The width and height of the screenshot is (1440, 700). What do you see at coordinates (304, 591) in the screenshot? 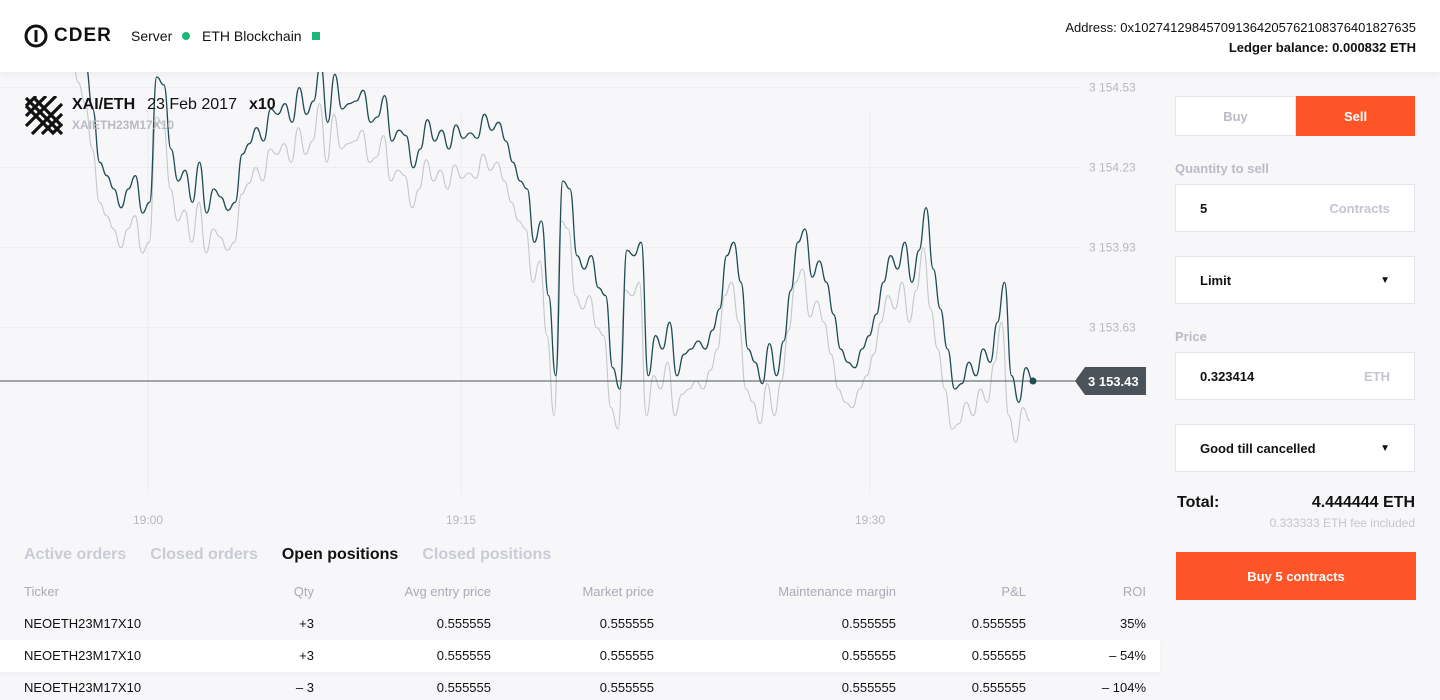
I see `column-header-qty: Qty` at bounding box center [304, 591].